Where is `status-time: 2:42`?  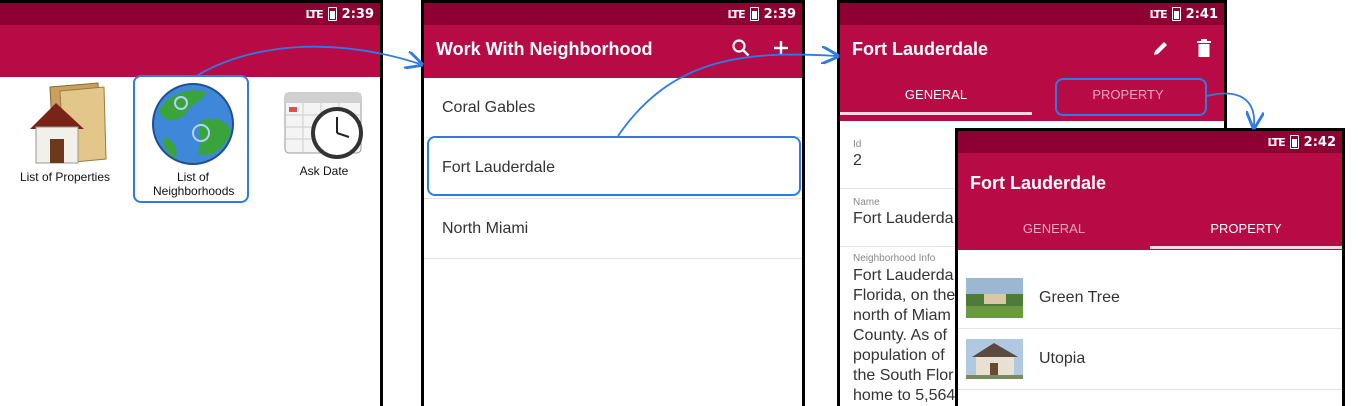
status-time: 2:42 is located at coordinates (1319, 142).